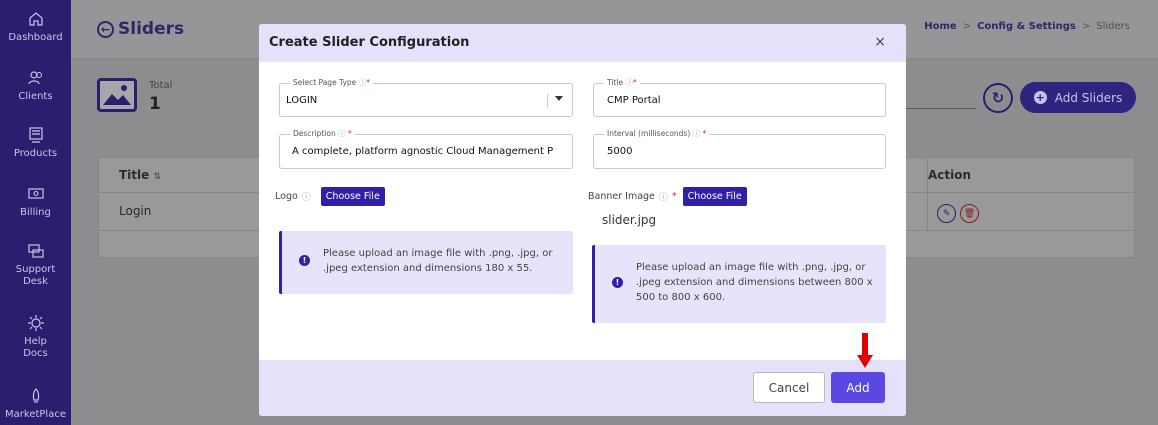 The height and width of the screenshot is (425, 1158). What do you see at coordinates (352, 196) in the screenshot?
I see `logo-choose-file-button: Choose File` at bounding box center [352, 196].